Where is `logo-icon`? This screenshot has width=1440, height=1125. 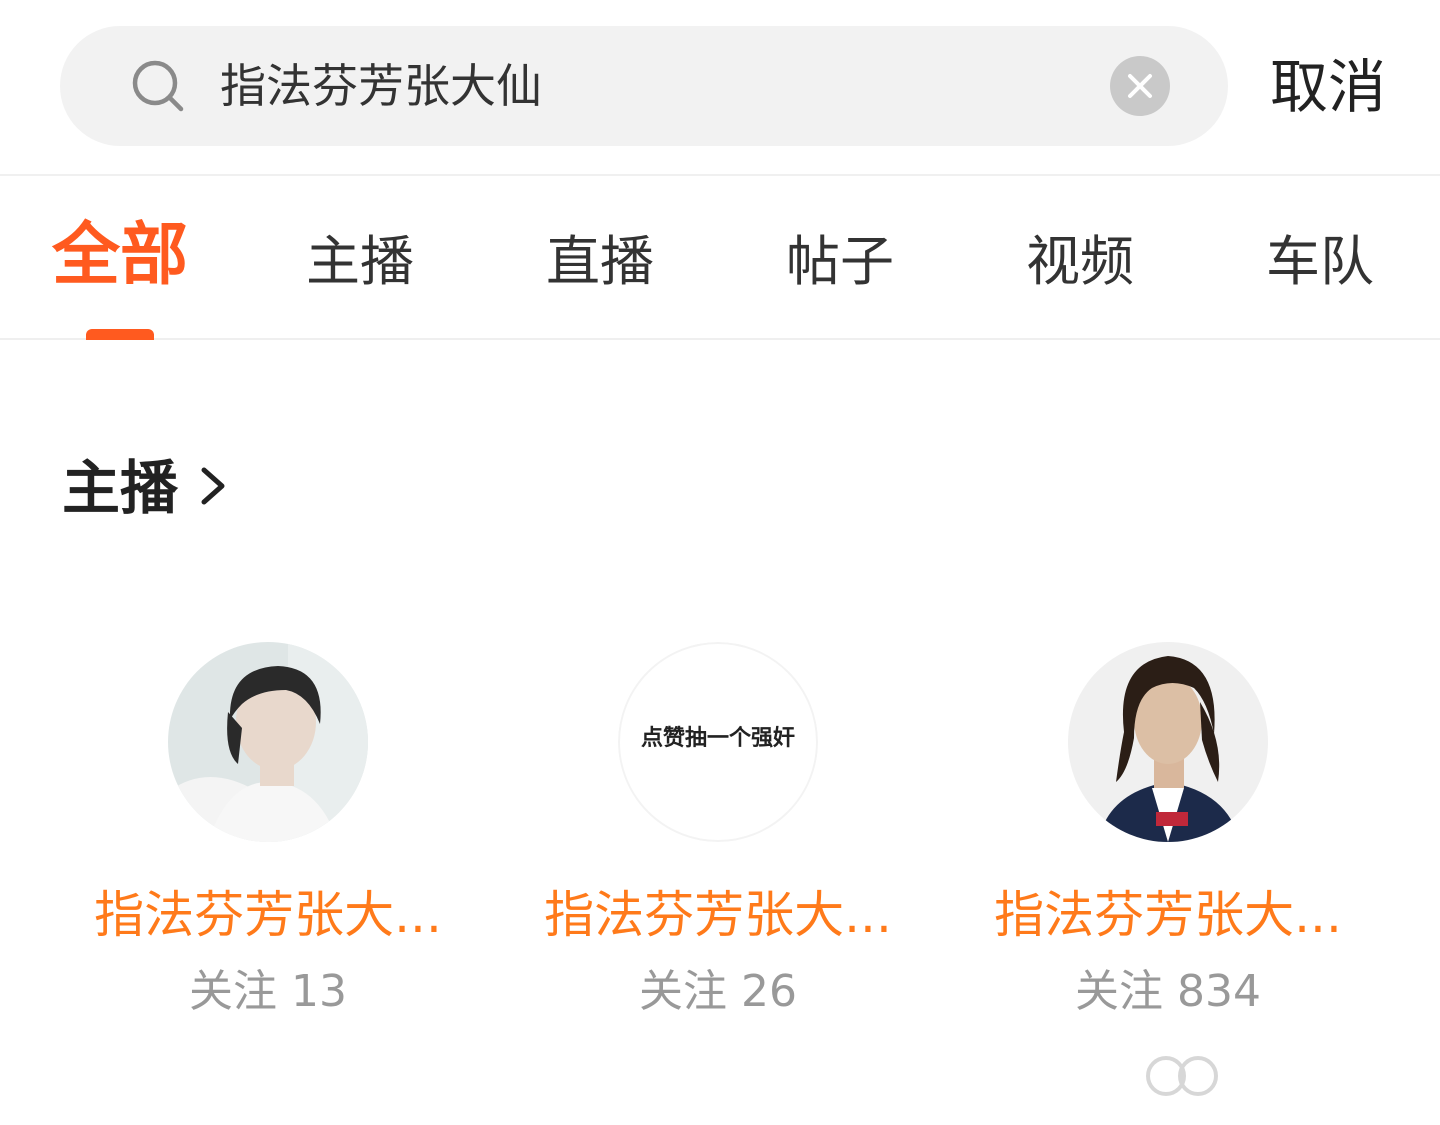 logo-icon is located at coordinates (1182, 1076).